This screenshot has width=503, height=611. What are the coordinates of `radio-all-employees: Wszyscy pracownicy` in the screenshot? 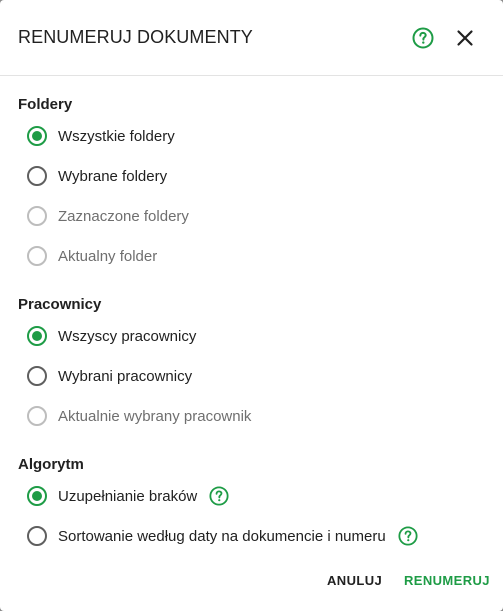 It's located at (111, 336).